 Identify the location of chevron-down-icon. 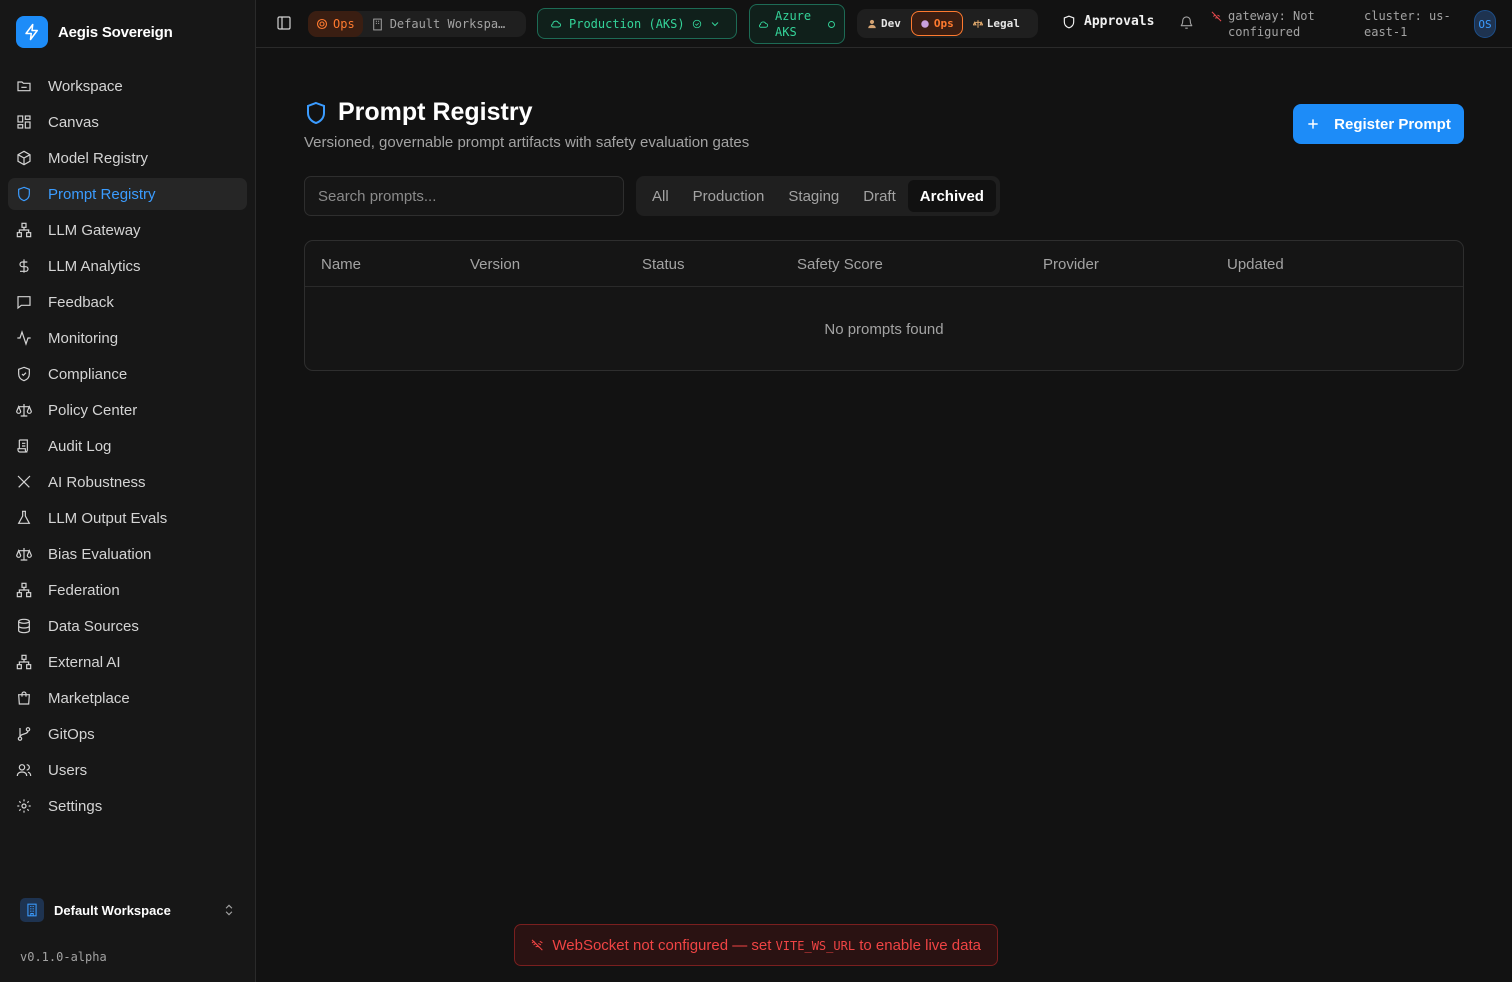
(714, 23).